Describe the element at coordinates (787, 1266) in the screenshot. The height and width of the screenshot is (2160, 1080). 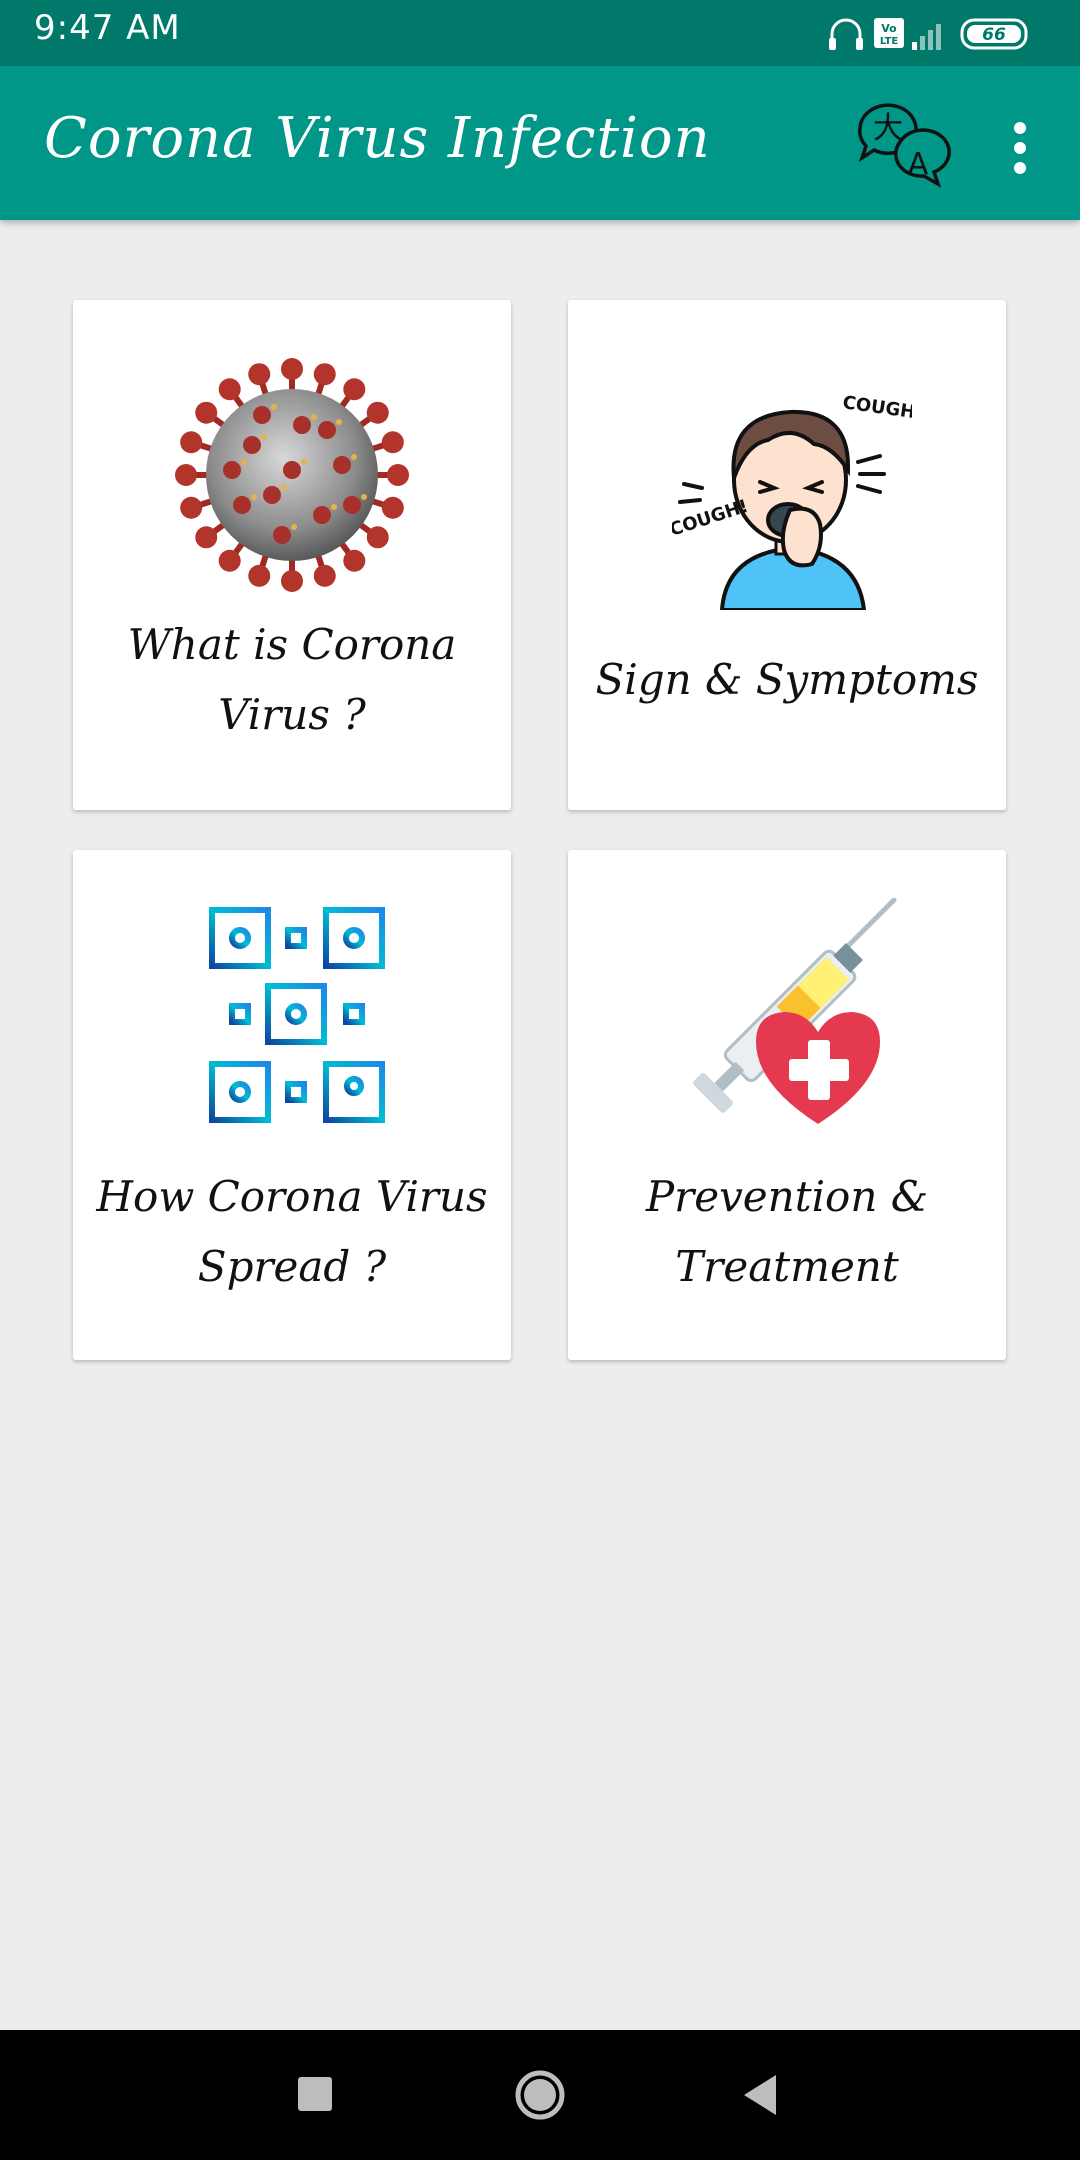
I see `card-label-line: Treatment` at that location.